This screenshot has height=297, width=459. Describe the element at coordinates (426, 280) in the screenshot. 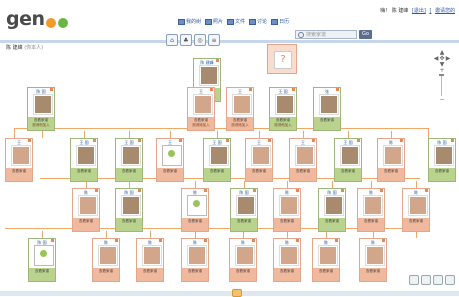

I see `share-icon` at that location.